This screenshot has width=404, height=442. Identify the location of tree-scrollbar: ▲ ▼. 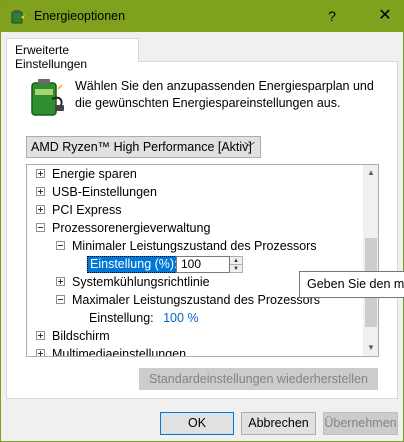
(370, 260).